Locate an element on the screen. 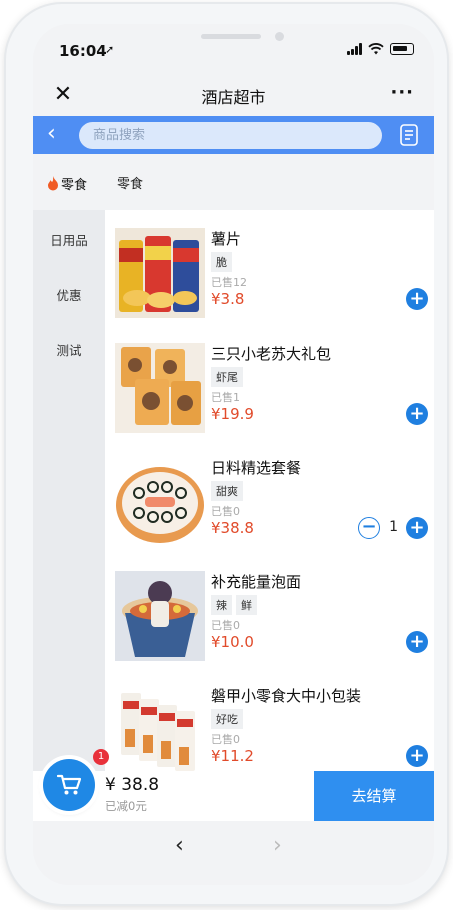 This screenshot has width=453, height=910. browser-nav: ‹ › is located at coordinates (233, 853).